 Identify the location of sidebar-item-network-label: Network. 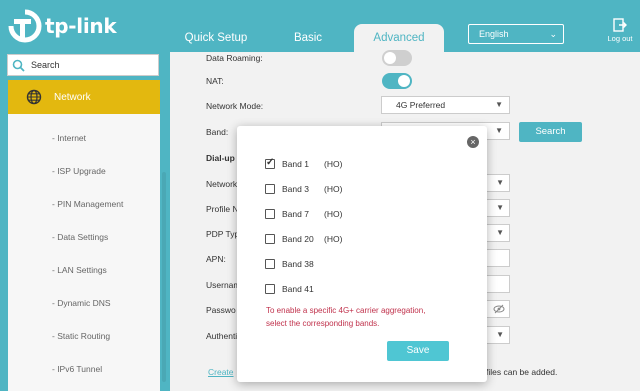
(72, 97).